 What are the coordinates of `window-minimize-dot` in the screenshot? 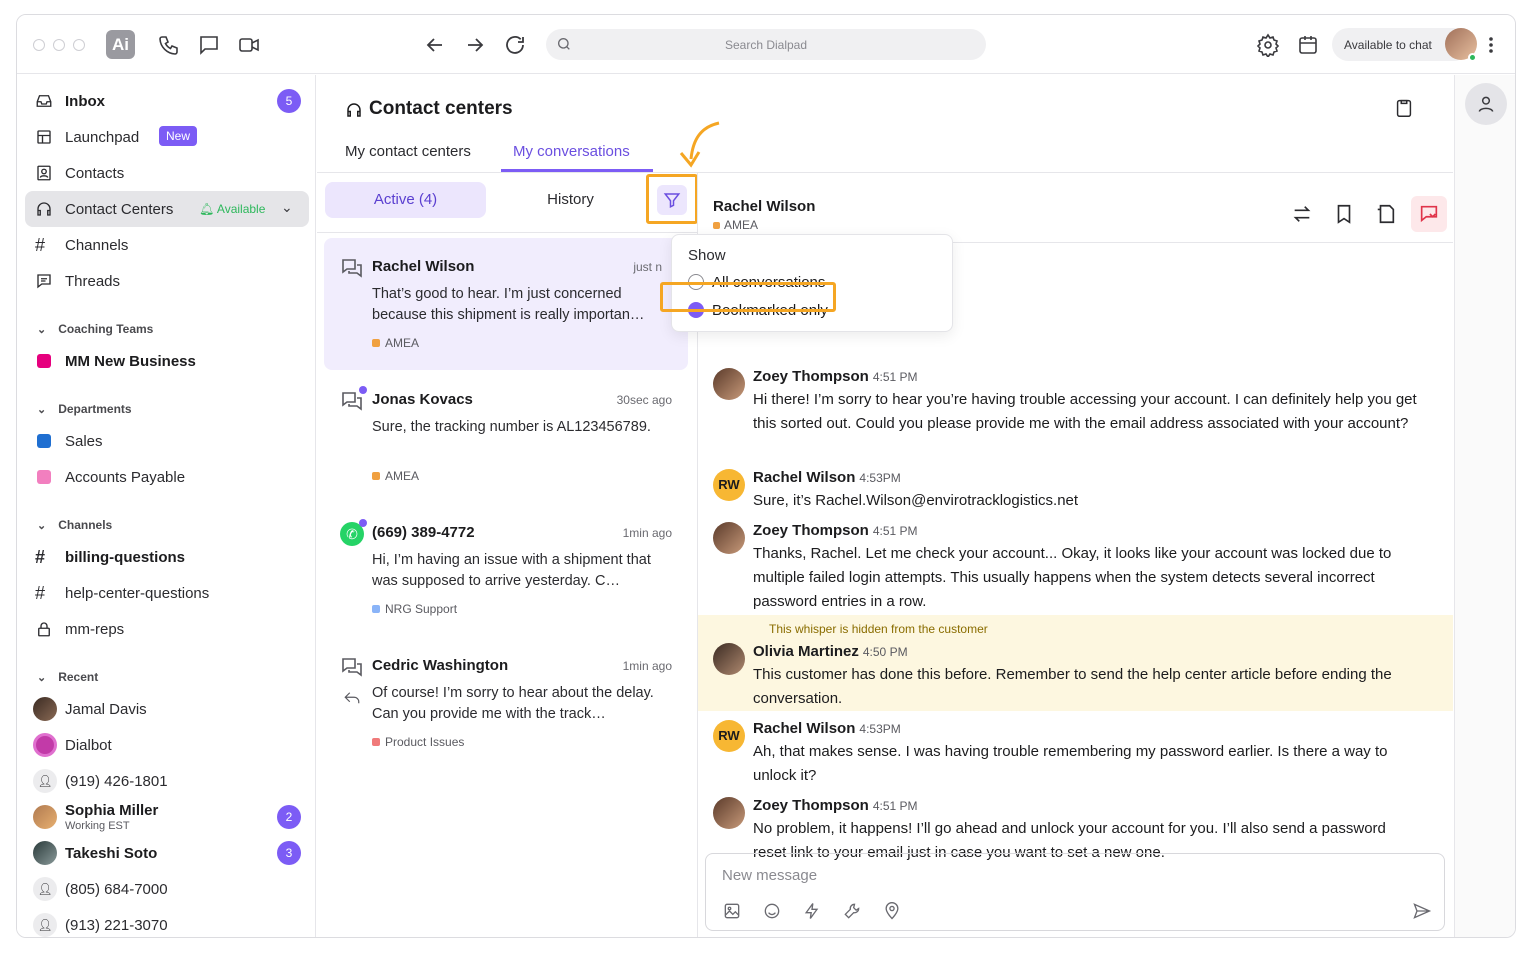 It's located at (59, 45).